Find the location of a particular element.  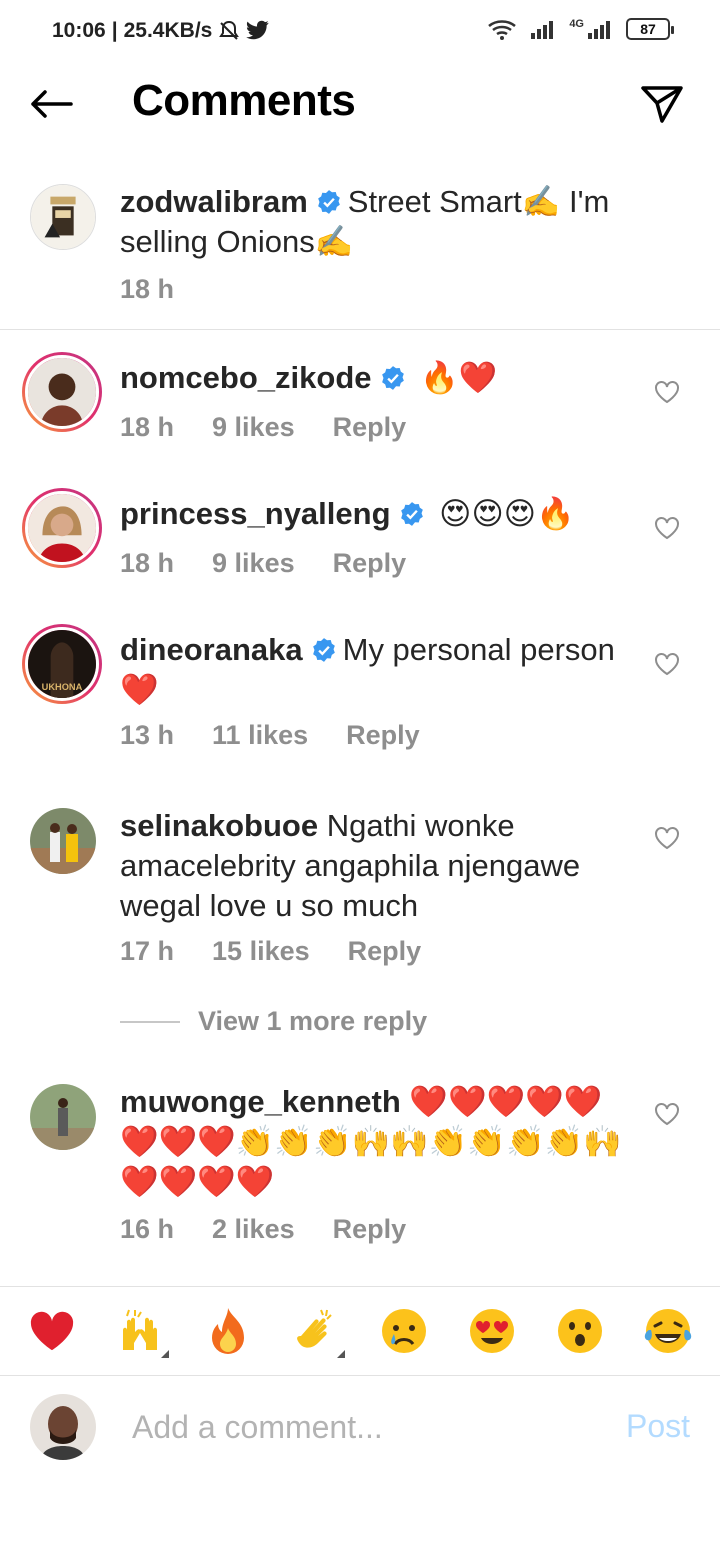

post-button: Post is located at coordinates (658, 1426).